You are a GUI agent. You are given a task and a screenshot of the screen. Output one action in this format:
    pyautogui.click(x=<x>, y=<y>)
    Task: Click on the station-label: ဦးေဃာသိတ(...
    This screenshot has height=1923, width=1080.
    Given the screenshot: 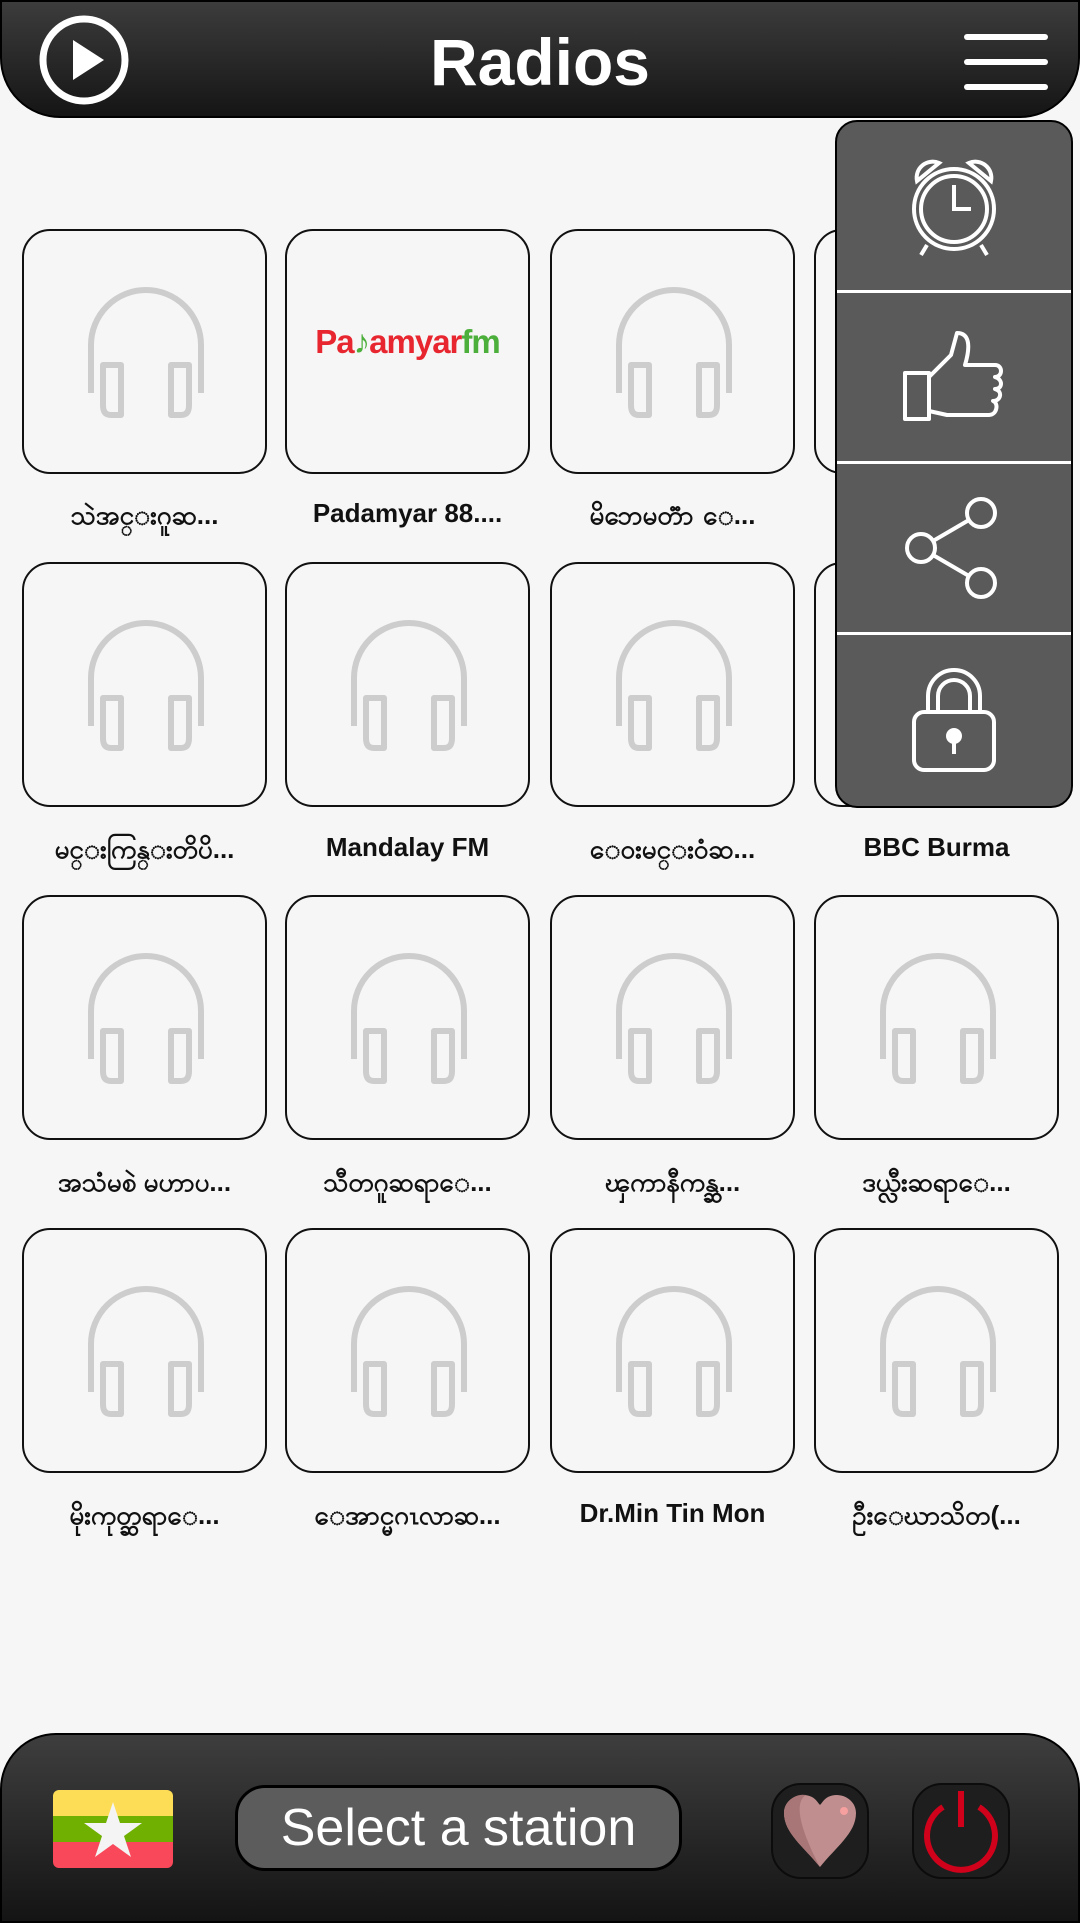 What is the action you would take?
    pyautogui.click(x=936, y=1515)
    